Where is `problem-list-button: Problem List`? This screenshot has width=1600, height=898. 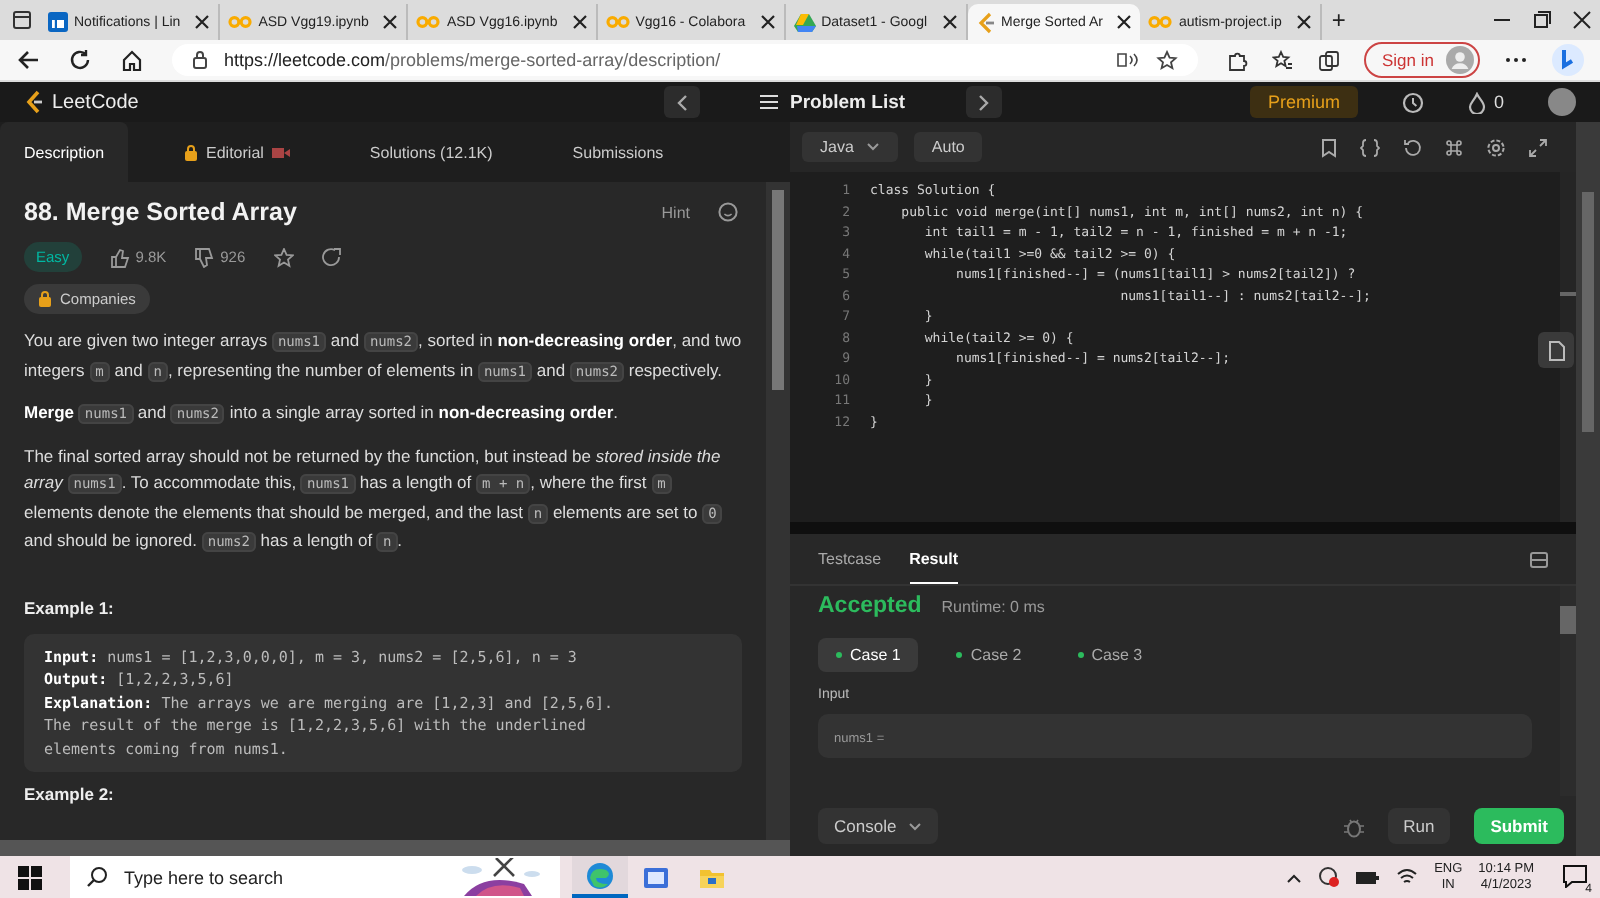 problem-list-button: Problem List is located at coordinates (833, 102).